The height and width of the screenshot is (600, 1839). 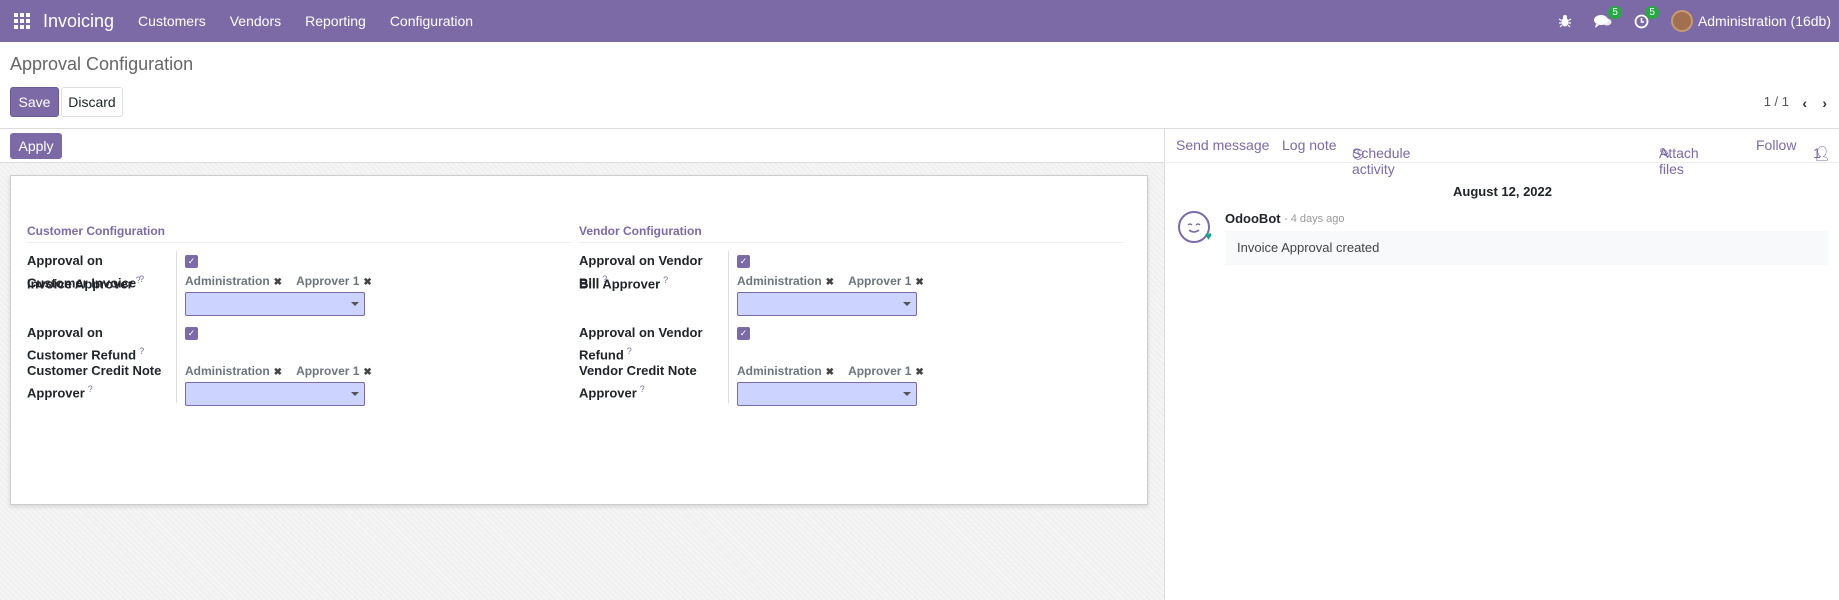 I want to click on customer-configuration-title: Customer Configuration, so click(x=299, y=233).